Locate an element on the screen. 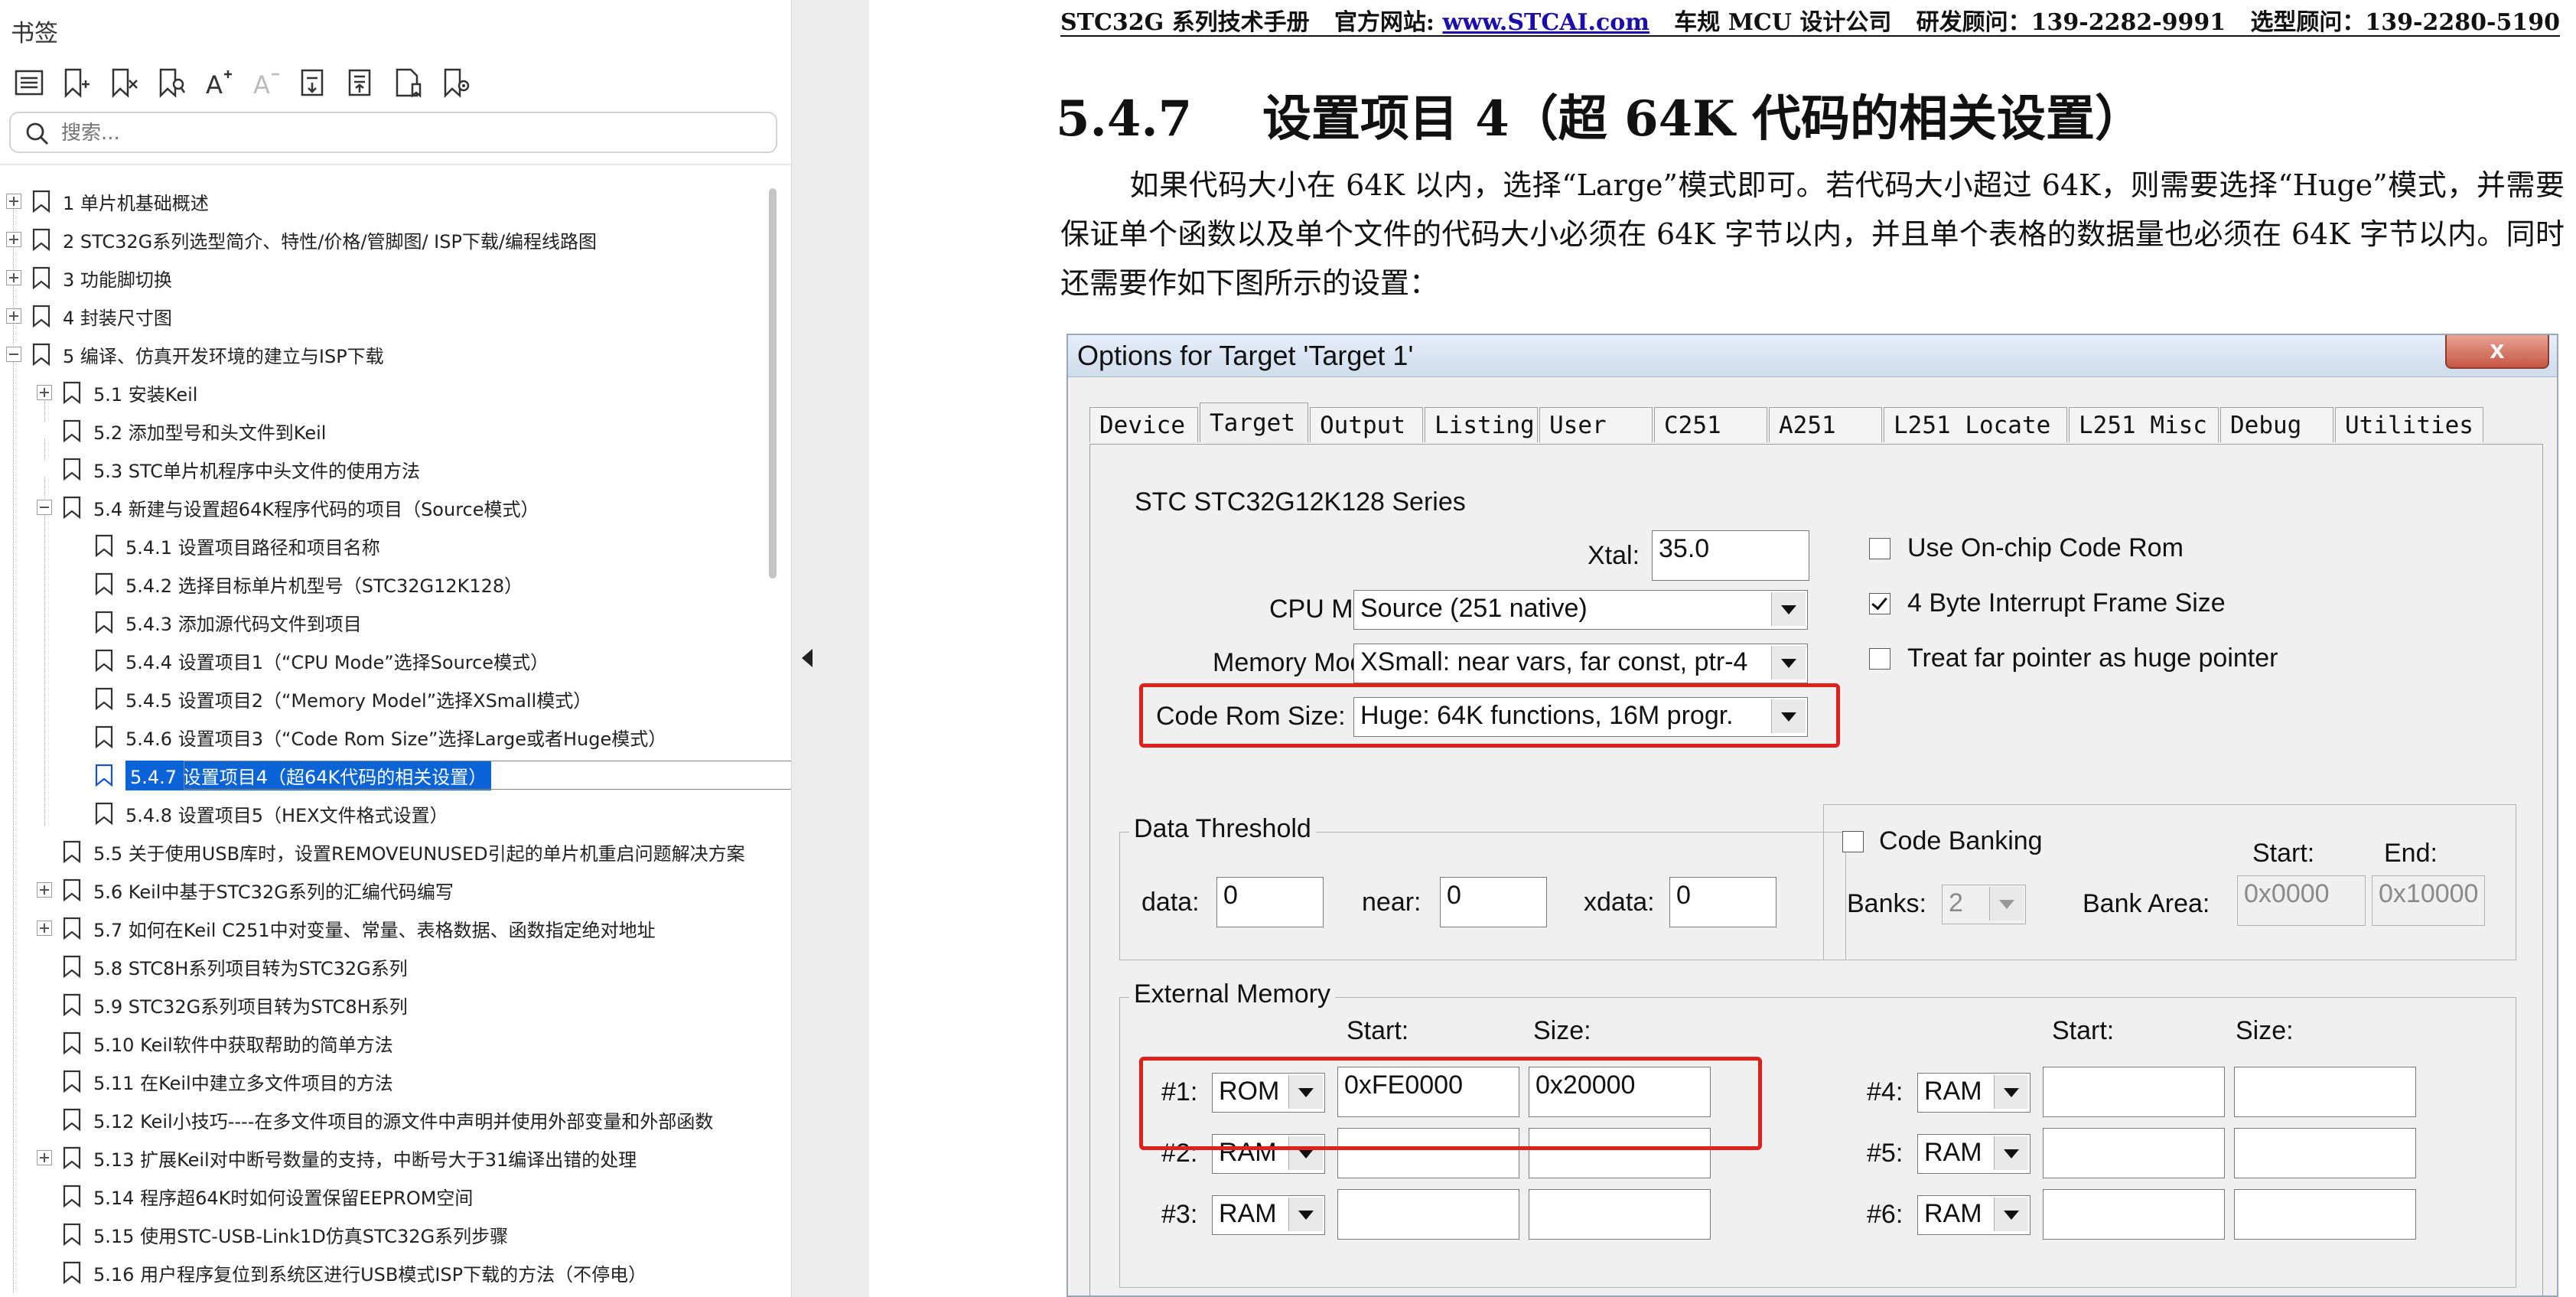  bank-end-input: 0x10000 is located at coordinates (2429, 900).